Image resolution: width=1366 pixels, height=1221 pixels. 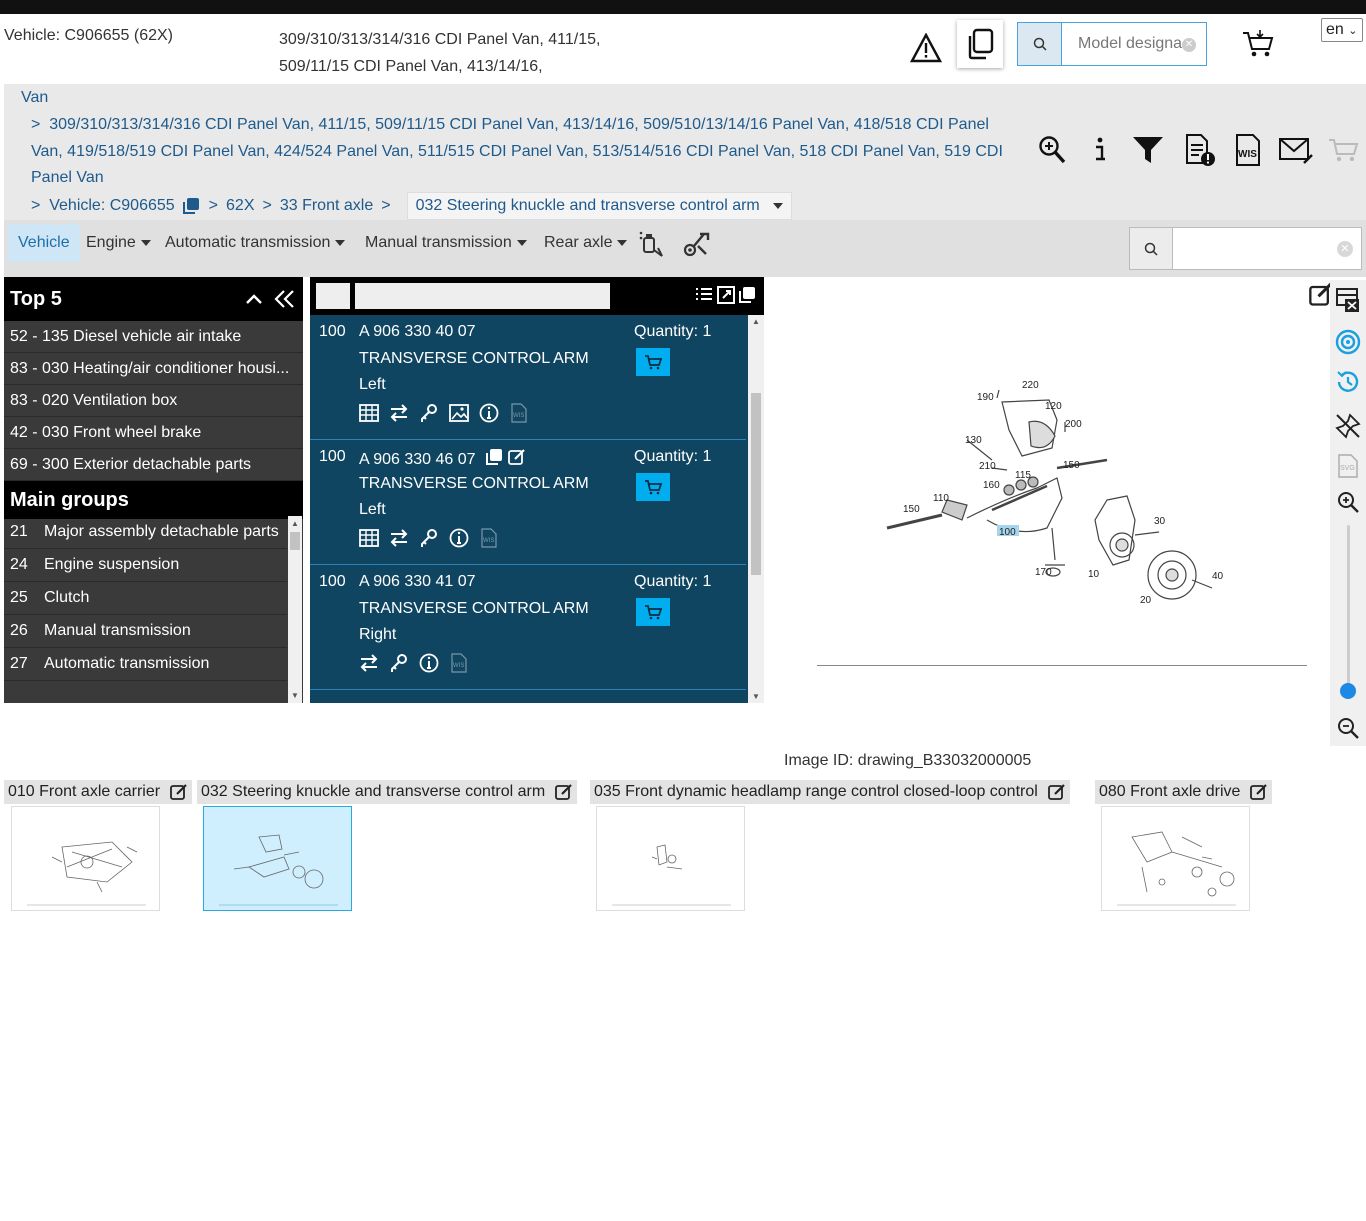 What do you see at coordinates (111, 206) in the screenshot?
I see `breadcrumb-vehicle: Vehicle: C906655` at bounding box center [111, 206].